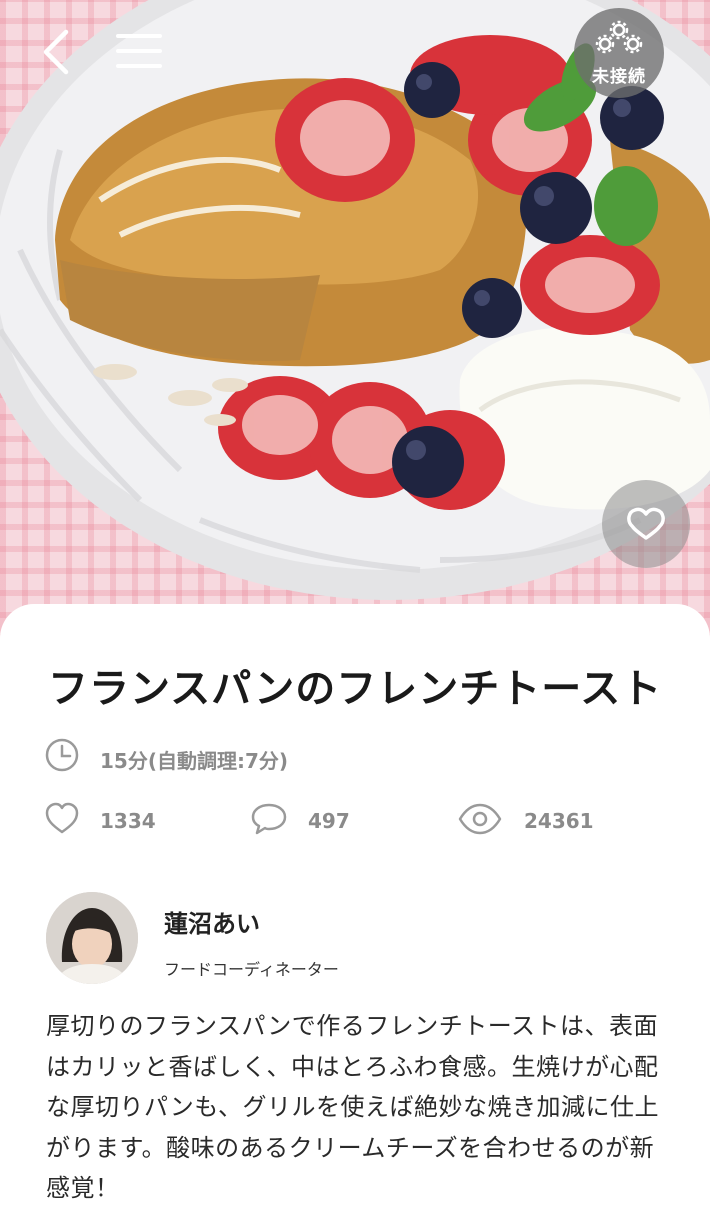  What do you see at coordinates (128, 821) in the screenshot?
I see `likes-count: 1334` at bounding box center [128, 821].